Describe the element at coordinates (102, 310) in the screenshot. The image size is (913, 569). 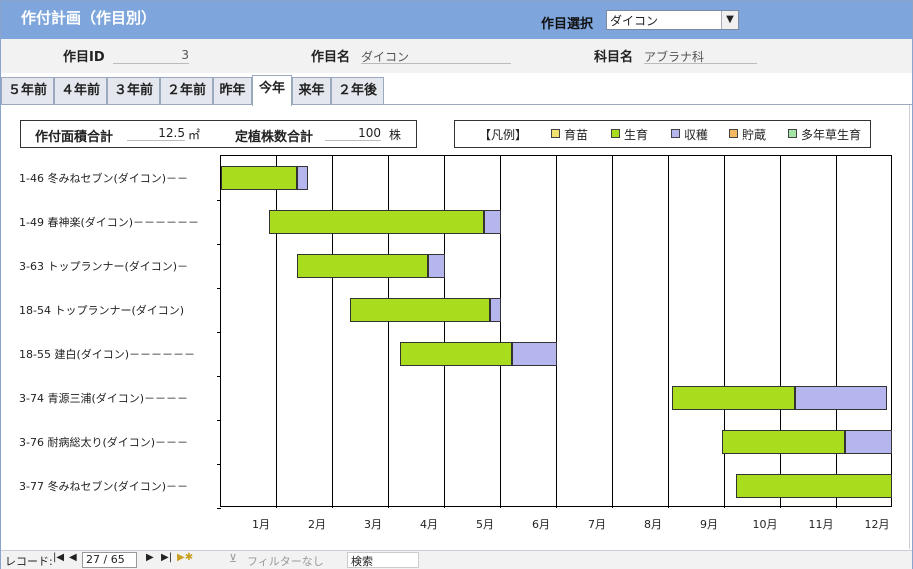
I see `row-label: 18-54 トップランナー(ダイコン)` at that location.